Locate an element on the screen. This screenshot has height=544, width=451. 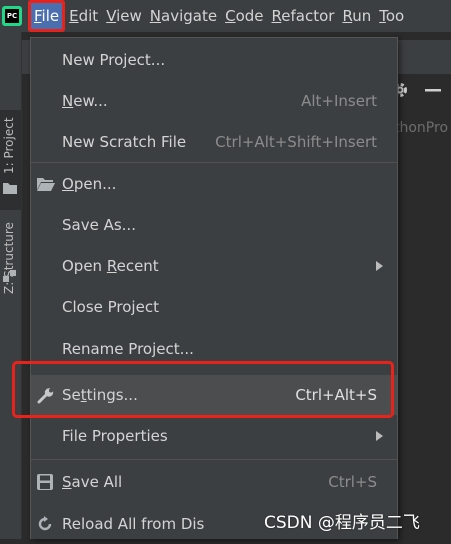
project-tool-tab-label: 1: Project is located at coordinates (9, 145).